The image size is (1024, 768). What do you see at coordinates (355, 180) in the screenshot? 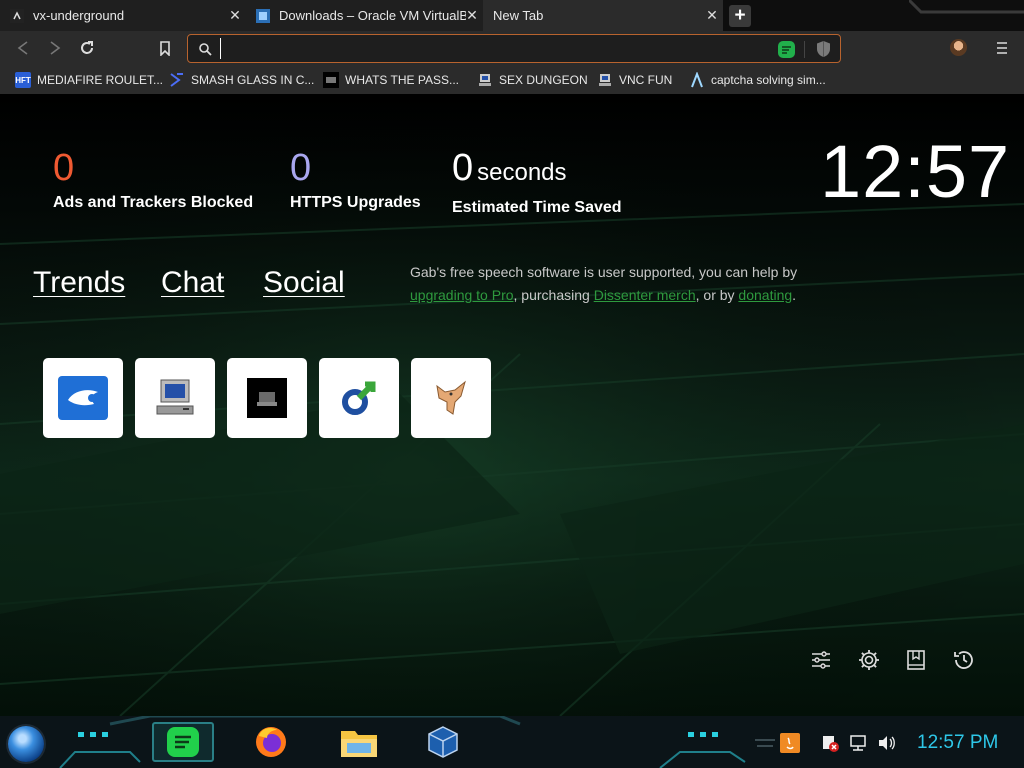
I see `stat-https-upgrades: 0 HTTPS Upgrades` at bounding box center [355, 180].